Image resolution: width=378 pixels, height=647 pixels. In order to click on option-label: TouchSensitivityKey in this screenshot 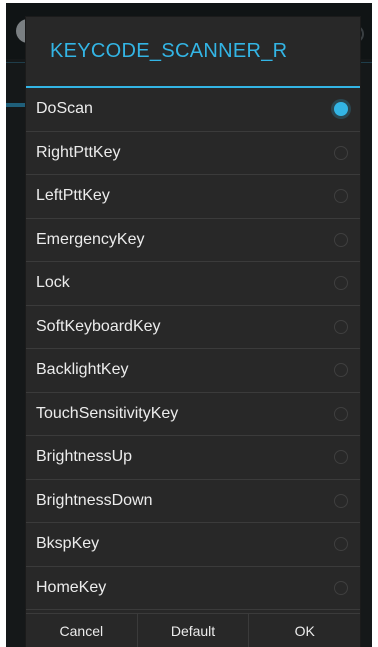, I will do `click(107, 413)`.